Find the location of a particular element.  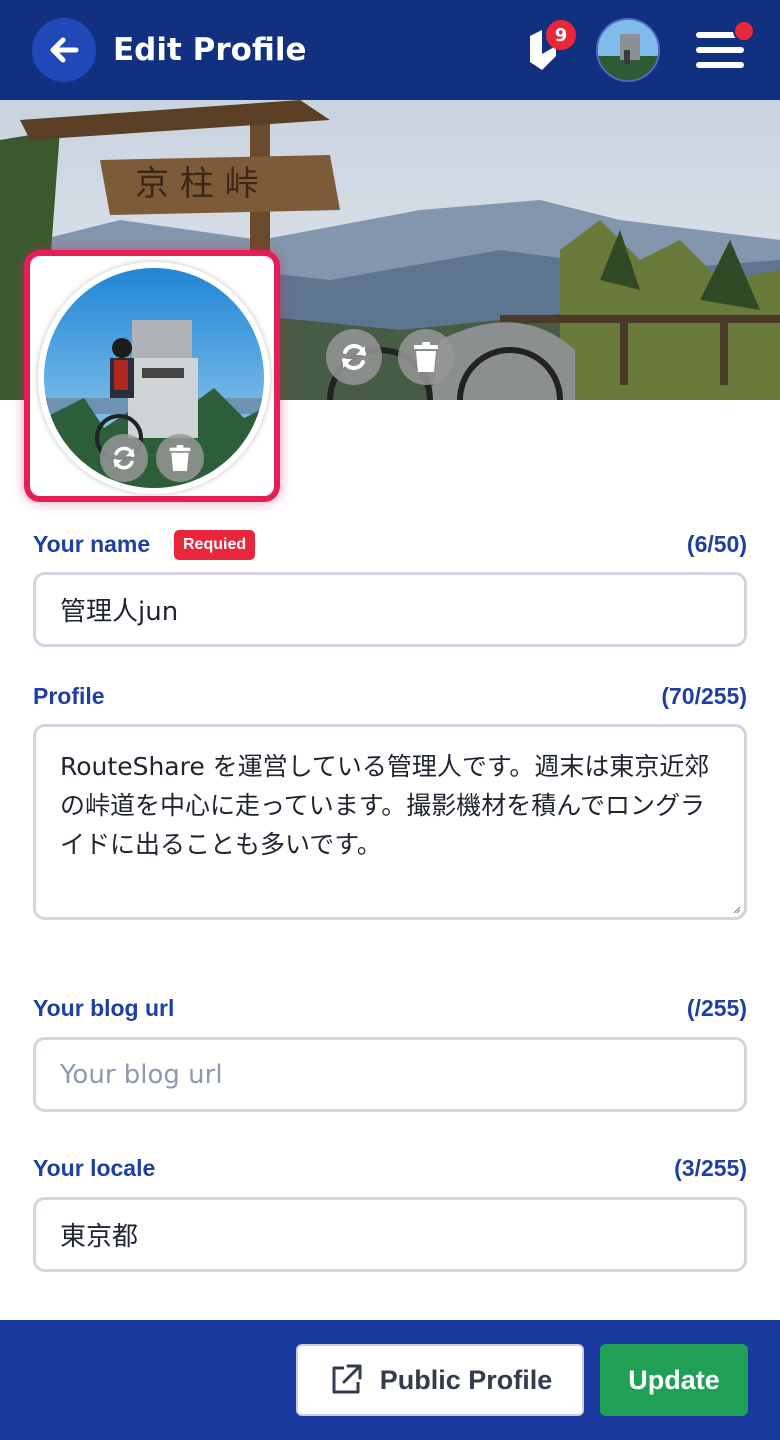

cover-sign-text: 京 柱 峠 is located at coordinates (197, 184).